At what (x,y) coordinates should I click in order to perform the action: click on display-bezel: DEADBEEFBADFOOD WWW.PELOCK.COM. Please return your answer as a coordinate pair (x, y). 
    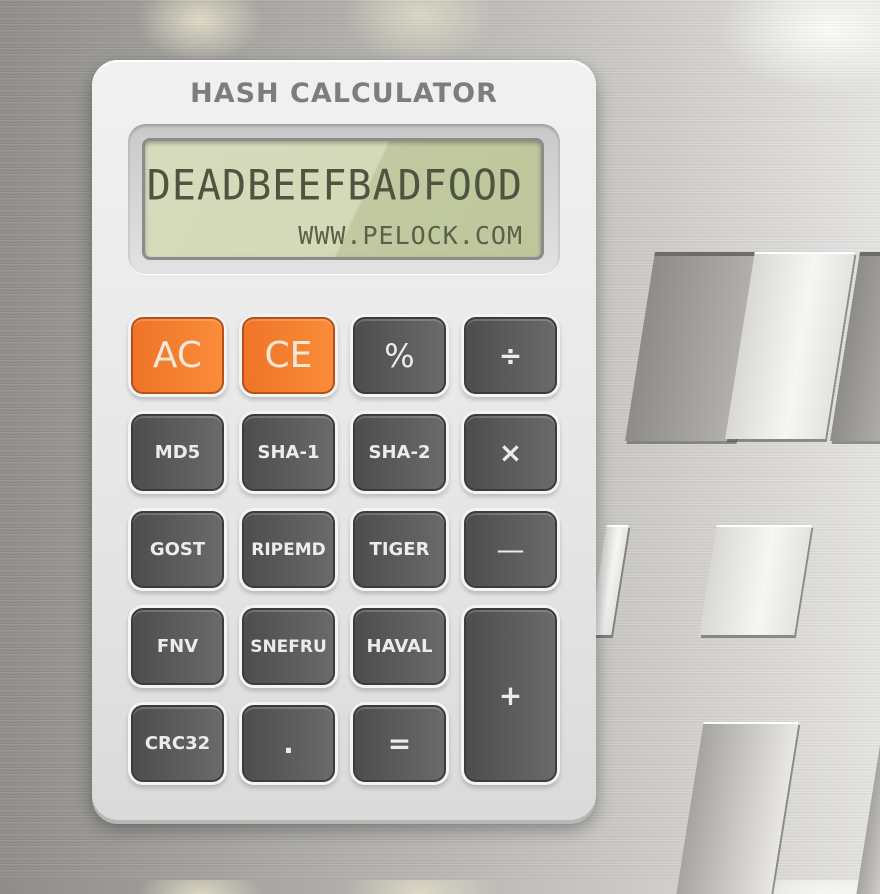
    Looking at the image, I should click on (344, 199).